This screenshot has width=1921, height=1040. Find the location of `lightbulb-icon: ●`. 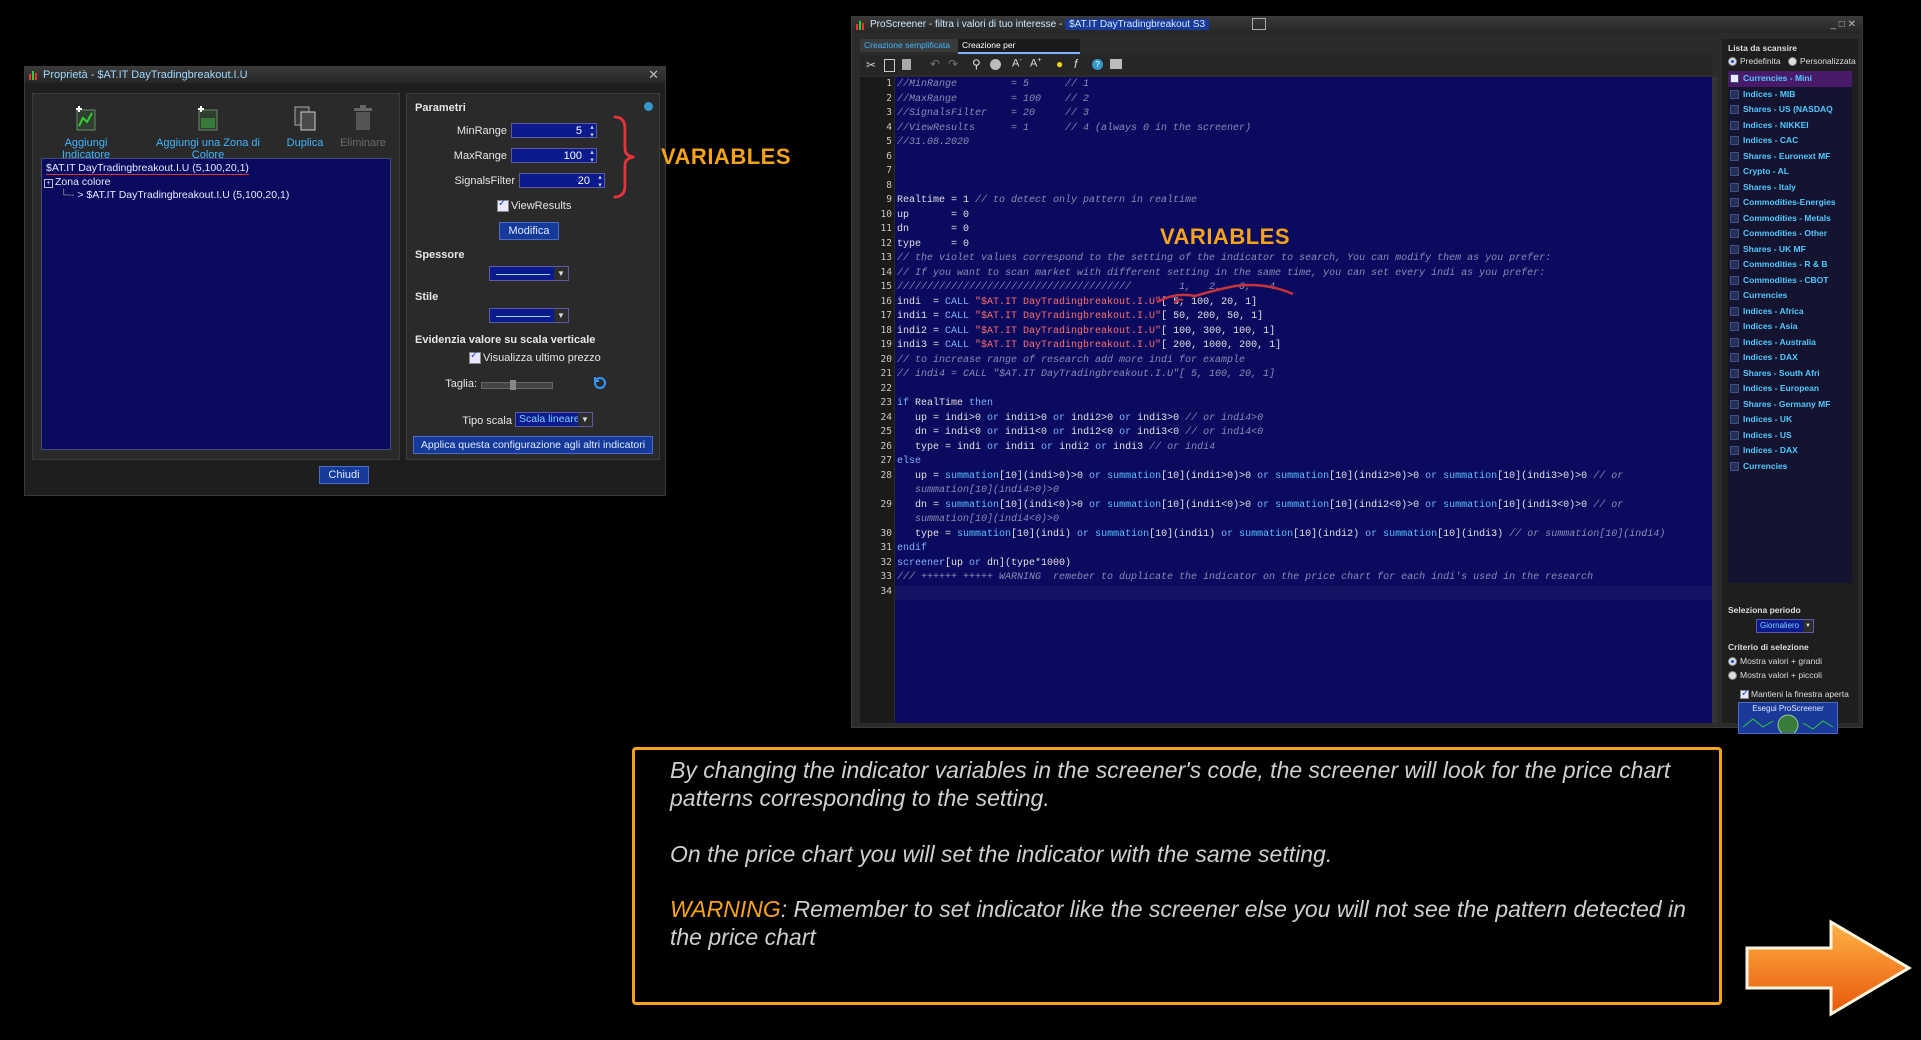

lightbulb-icon: ● is located at coordinates (1059, 64).